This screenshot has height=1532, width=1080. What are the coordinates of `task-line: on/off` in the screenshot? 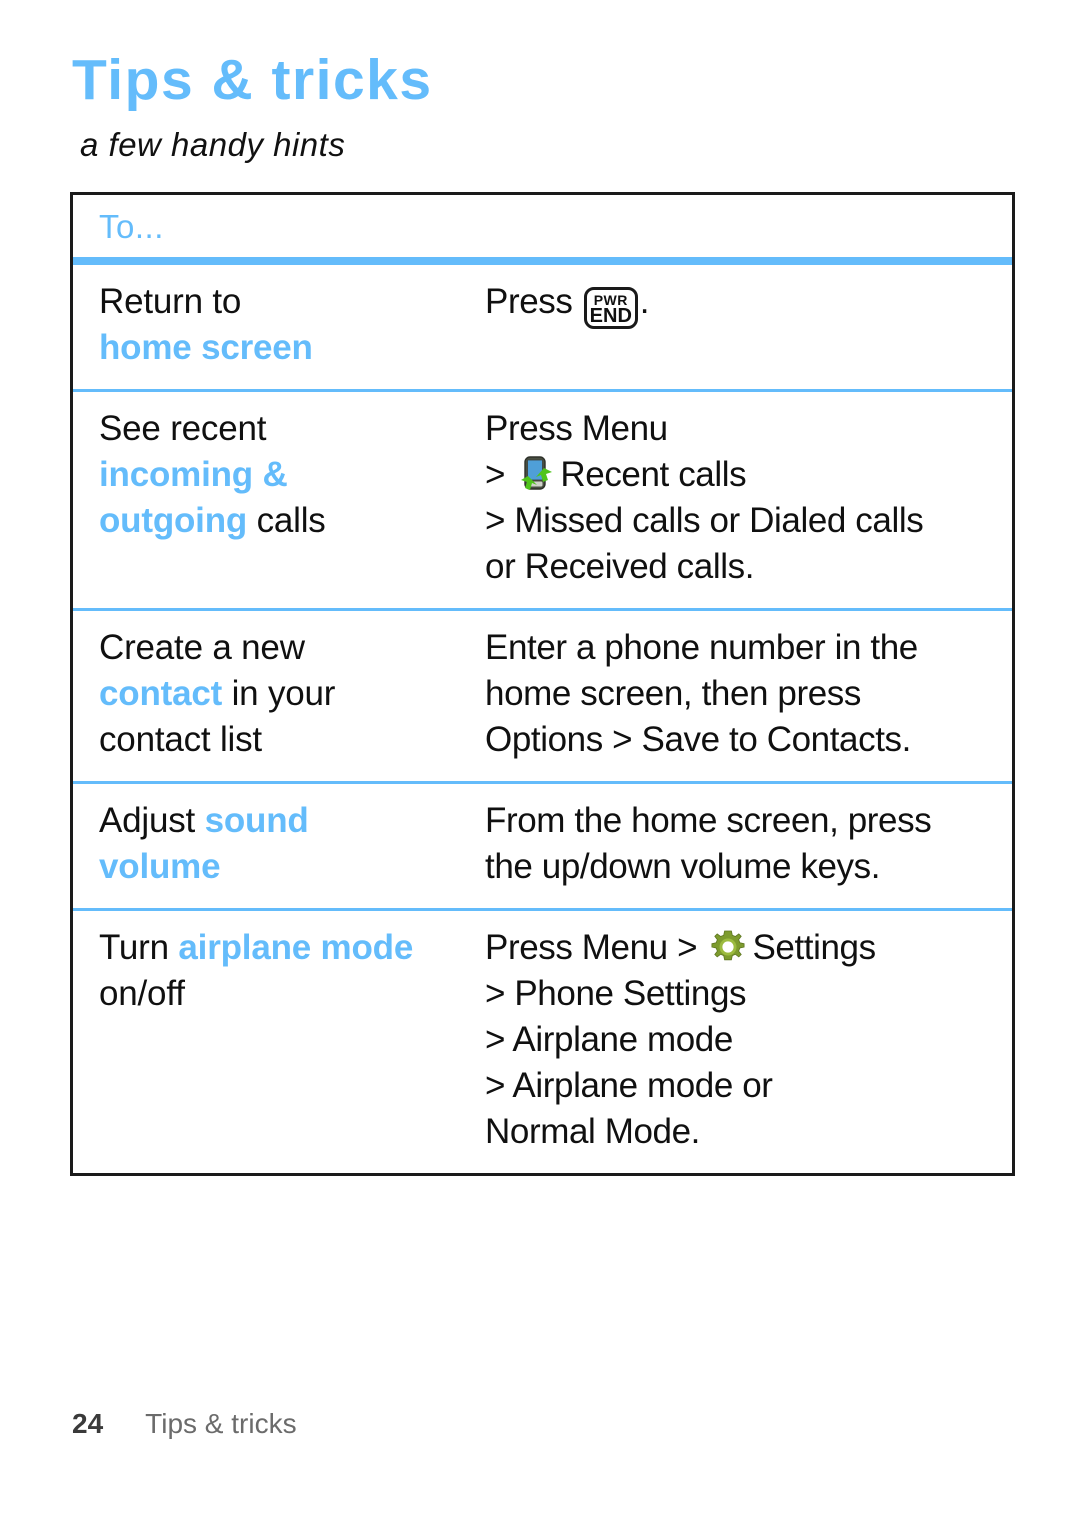 It's located at (142, 994).